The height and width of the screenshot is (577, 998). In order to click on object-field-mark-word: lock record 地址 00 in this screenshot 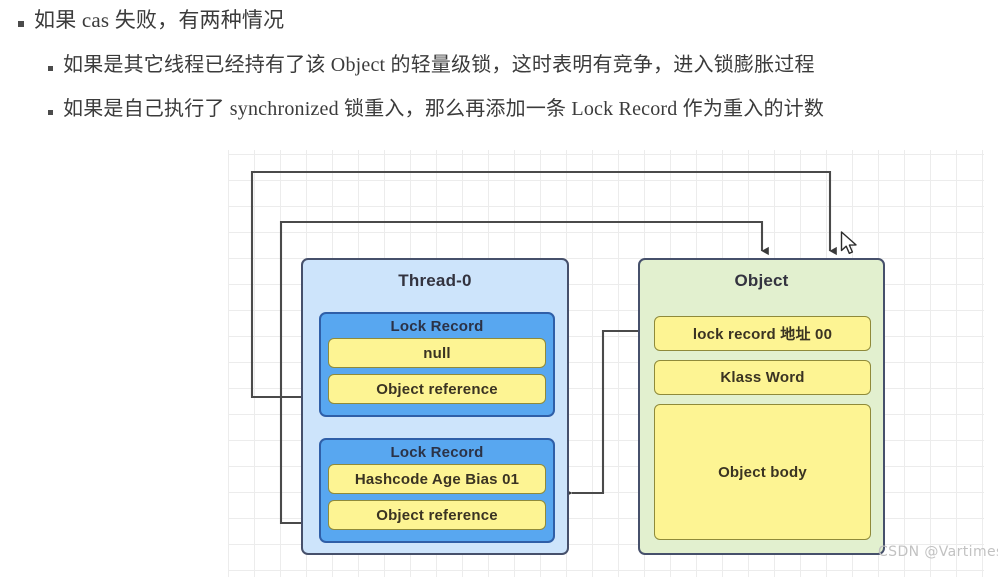, I will do `click(762, 333)`.